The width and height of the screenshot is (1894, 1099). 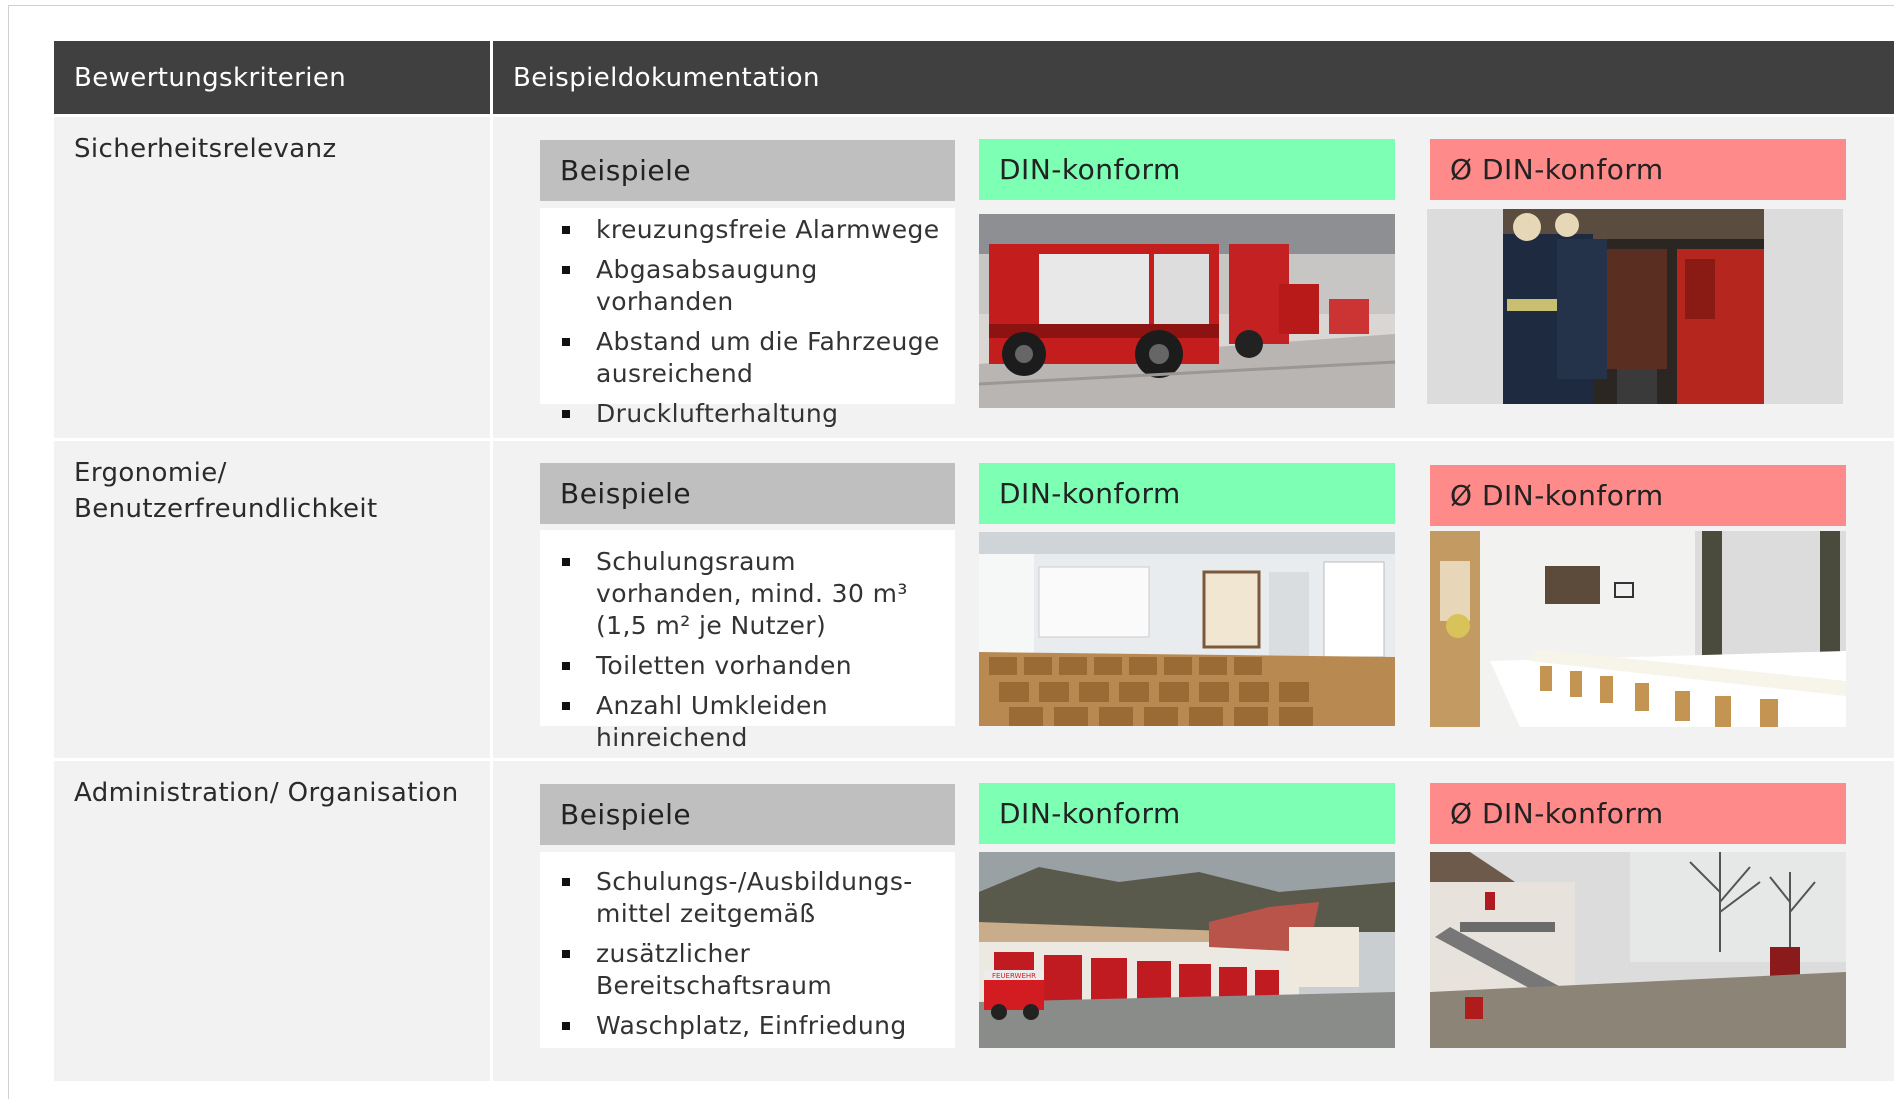 What do you see at coordinates (1638, 950) in the screenshot?
I see `courtyard-photo` at bounding box center [1638, 950].